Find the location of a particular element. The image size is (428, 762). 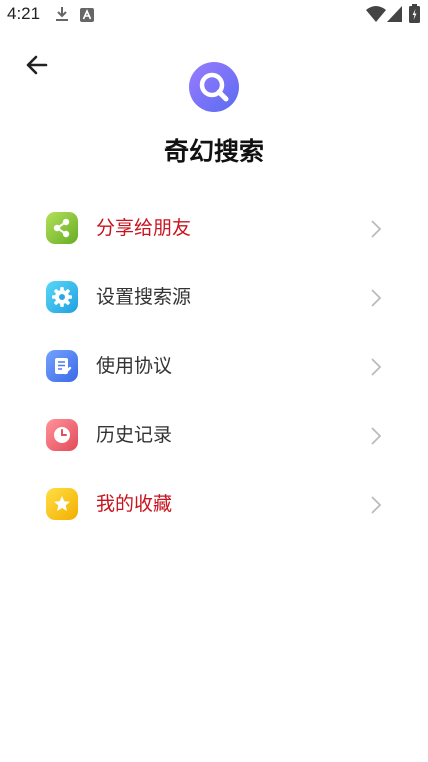

signal-icon is located at coordinates (394, 16).